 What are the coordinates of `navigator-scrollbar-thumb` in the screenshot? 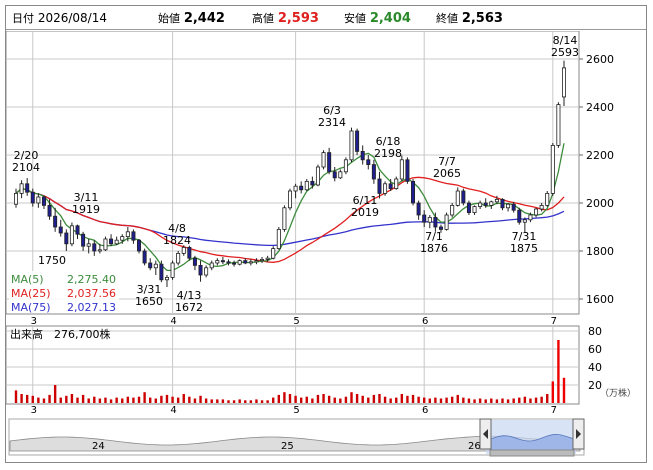 It's located at (532, 453).